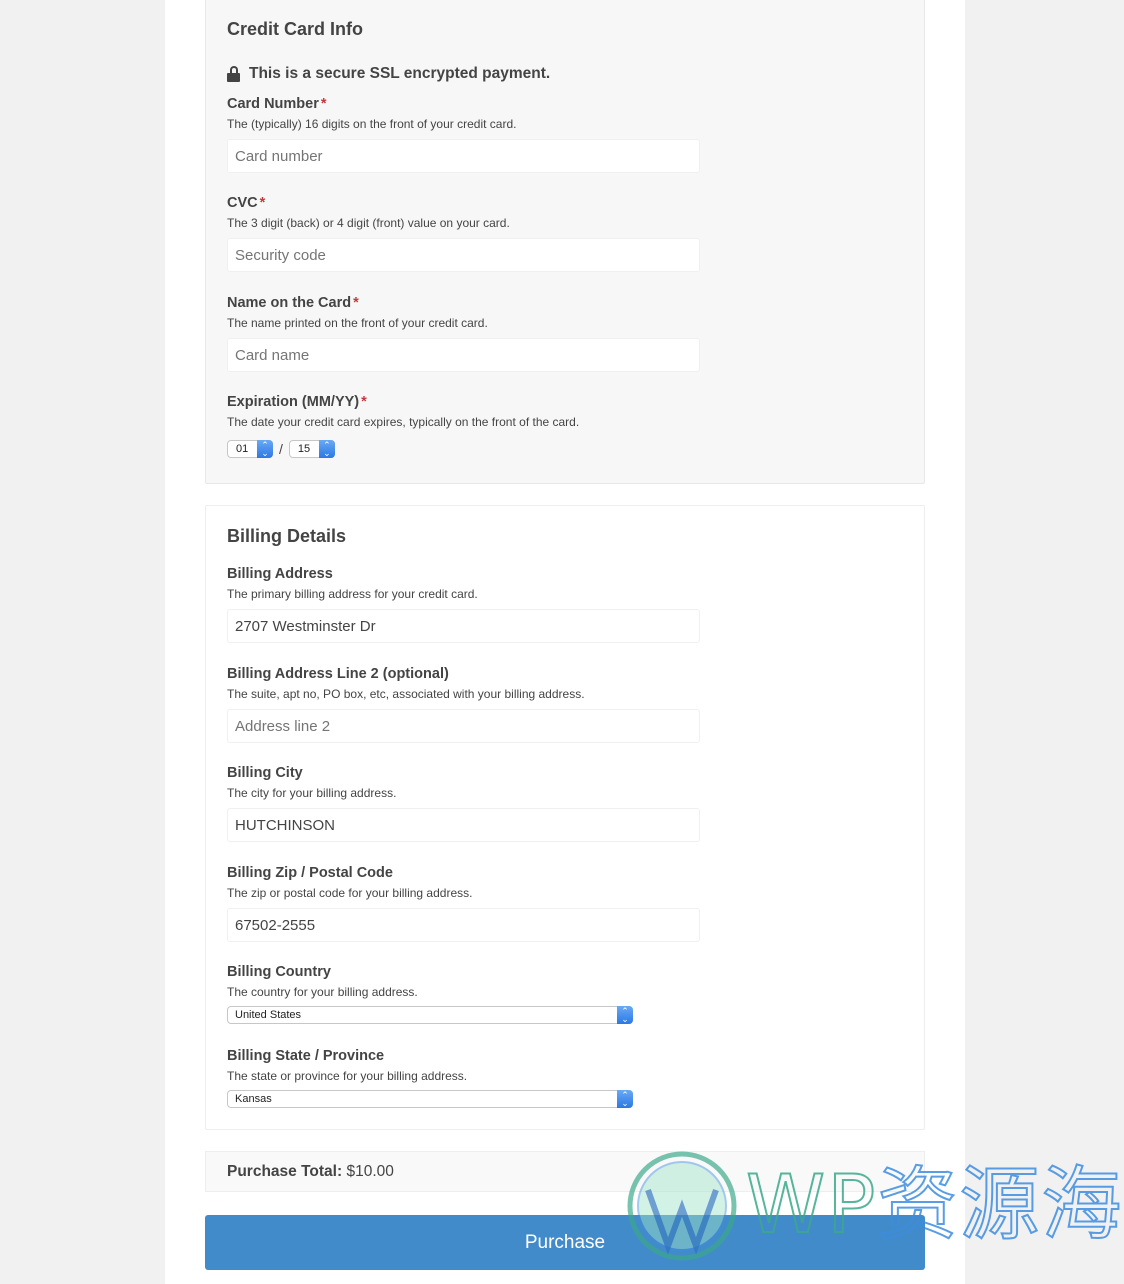 The width and height of the screenshot is (1124, 1284). I want to click on billing-country-description: The country for your billing address., so click(322, 992).